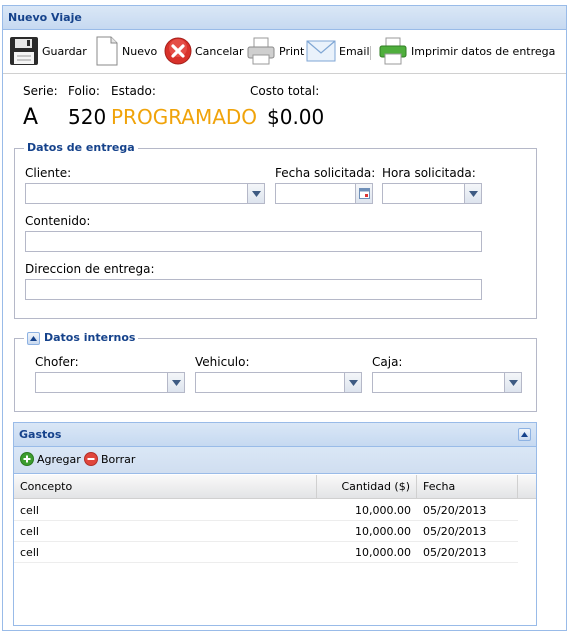 The width and height of the screenshot is (571, 639). I want to click on estado-label: Estado:, so click(133, 91).